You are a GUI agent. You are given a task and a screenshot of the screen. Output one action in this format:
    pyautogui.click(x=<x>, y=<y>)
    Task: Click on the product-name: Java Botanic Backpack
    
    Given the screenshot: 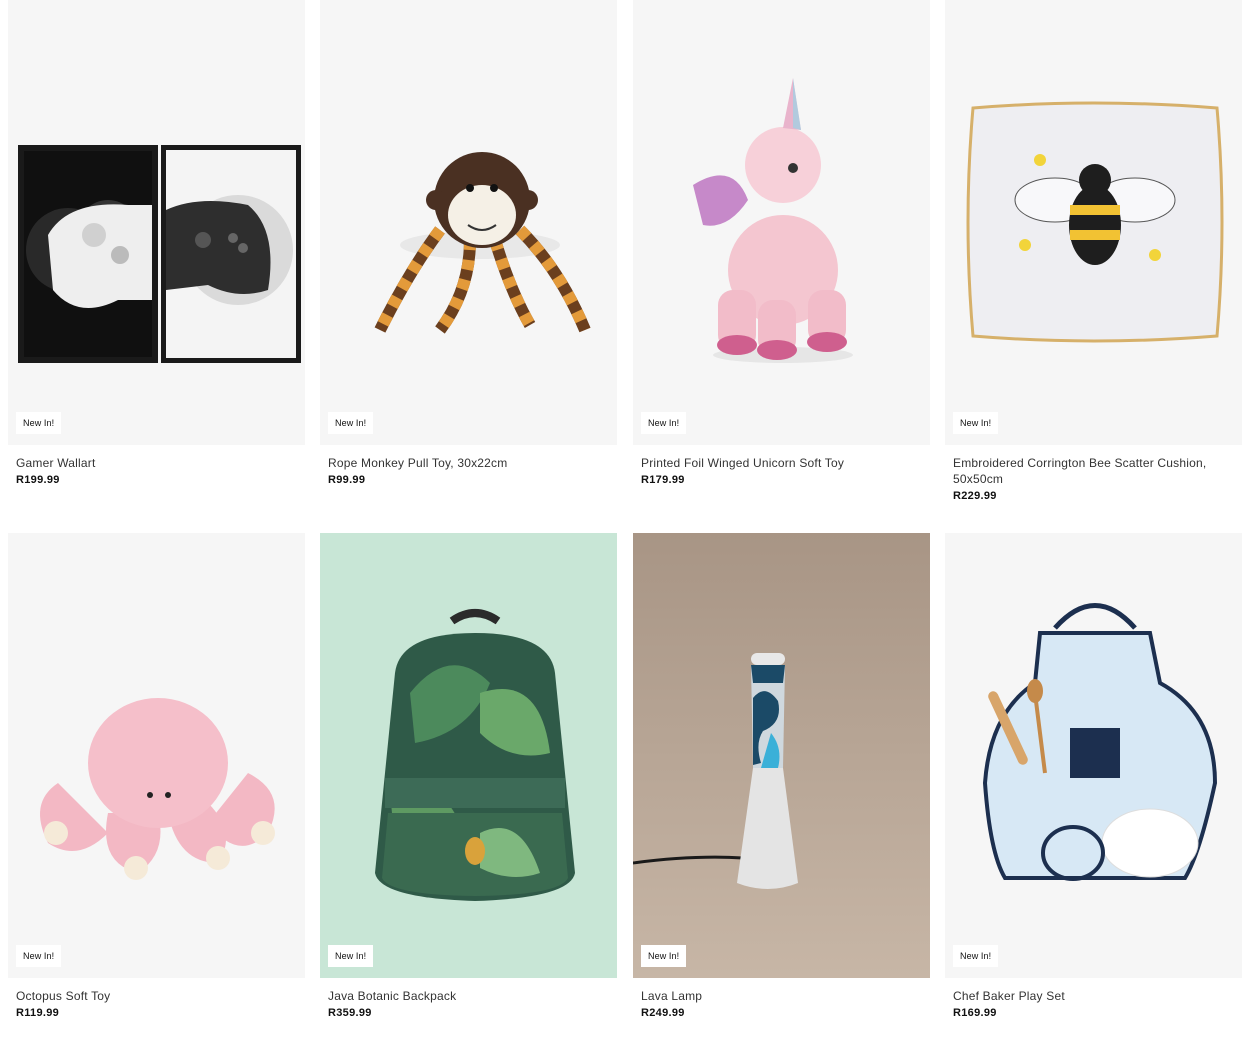 What is the action you would take?
    pyautogui.click(x=468, y=996)
    